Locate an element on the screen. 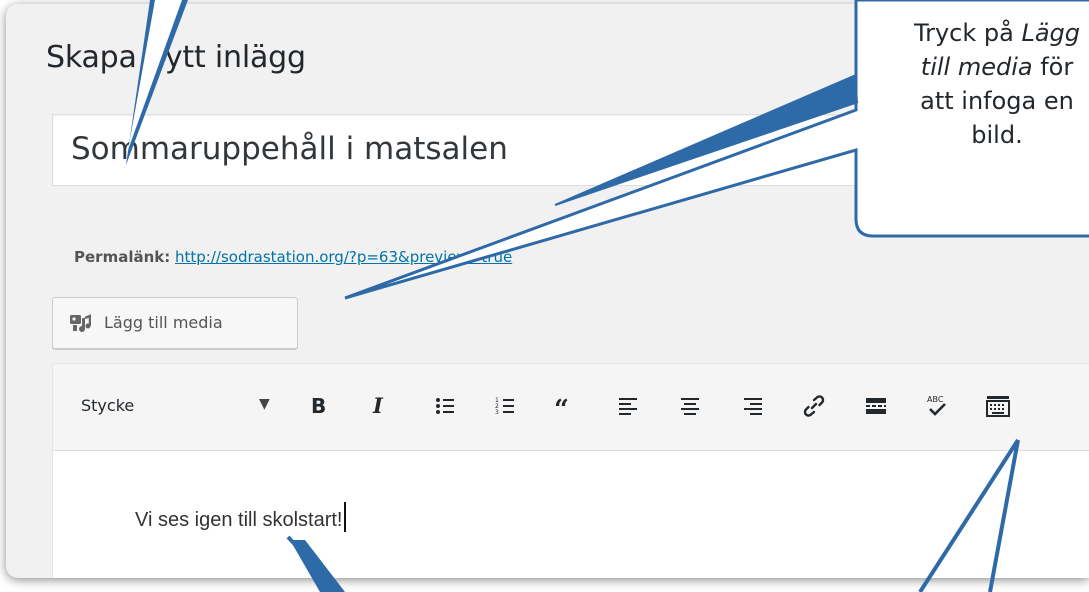  dropdown-arrow-icon: ▼ is located at coordinates (264, 404).